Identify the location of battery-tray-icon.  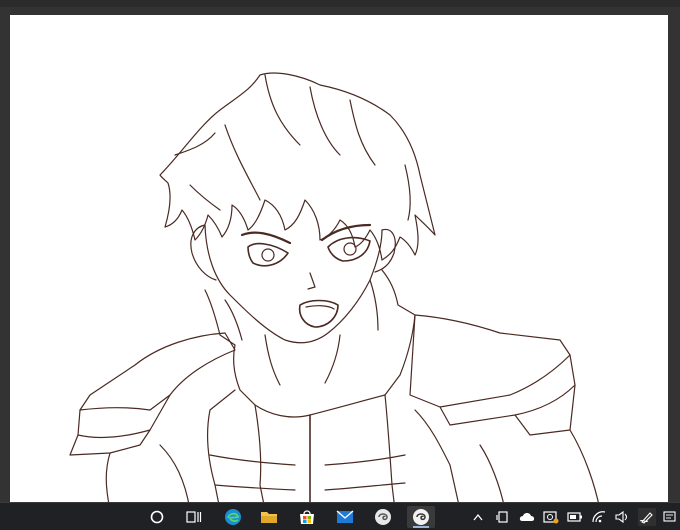
(575, 517).